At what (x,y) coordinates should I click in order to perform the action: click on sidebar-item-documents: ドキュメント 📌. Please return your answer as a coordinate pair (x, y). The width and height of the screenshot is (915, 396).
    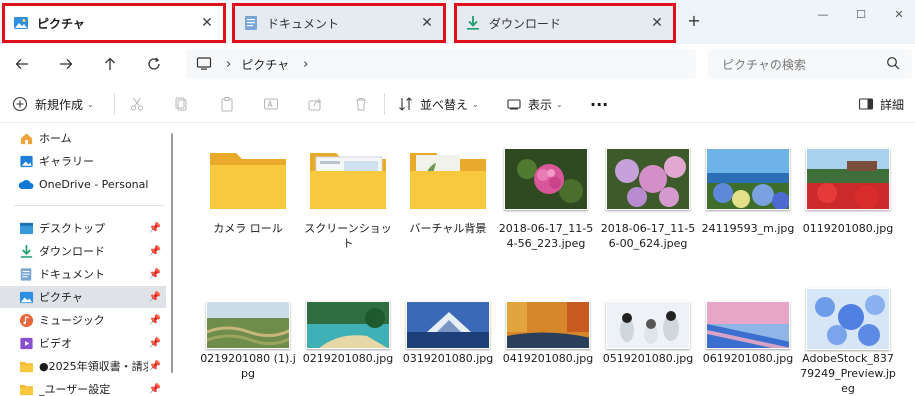
    Looking at the image, I should click on (83, 274).